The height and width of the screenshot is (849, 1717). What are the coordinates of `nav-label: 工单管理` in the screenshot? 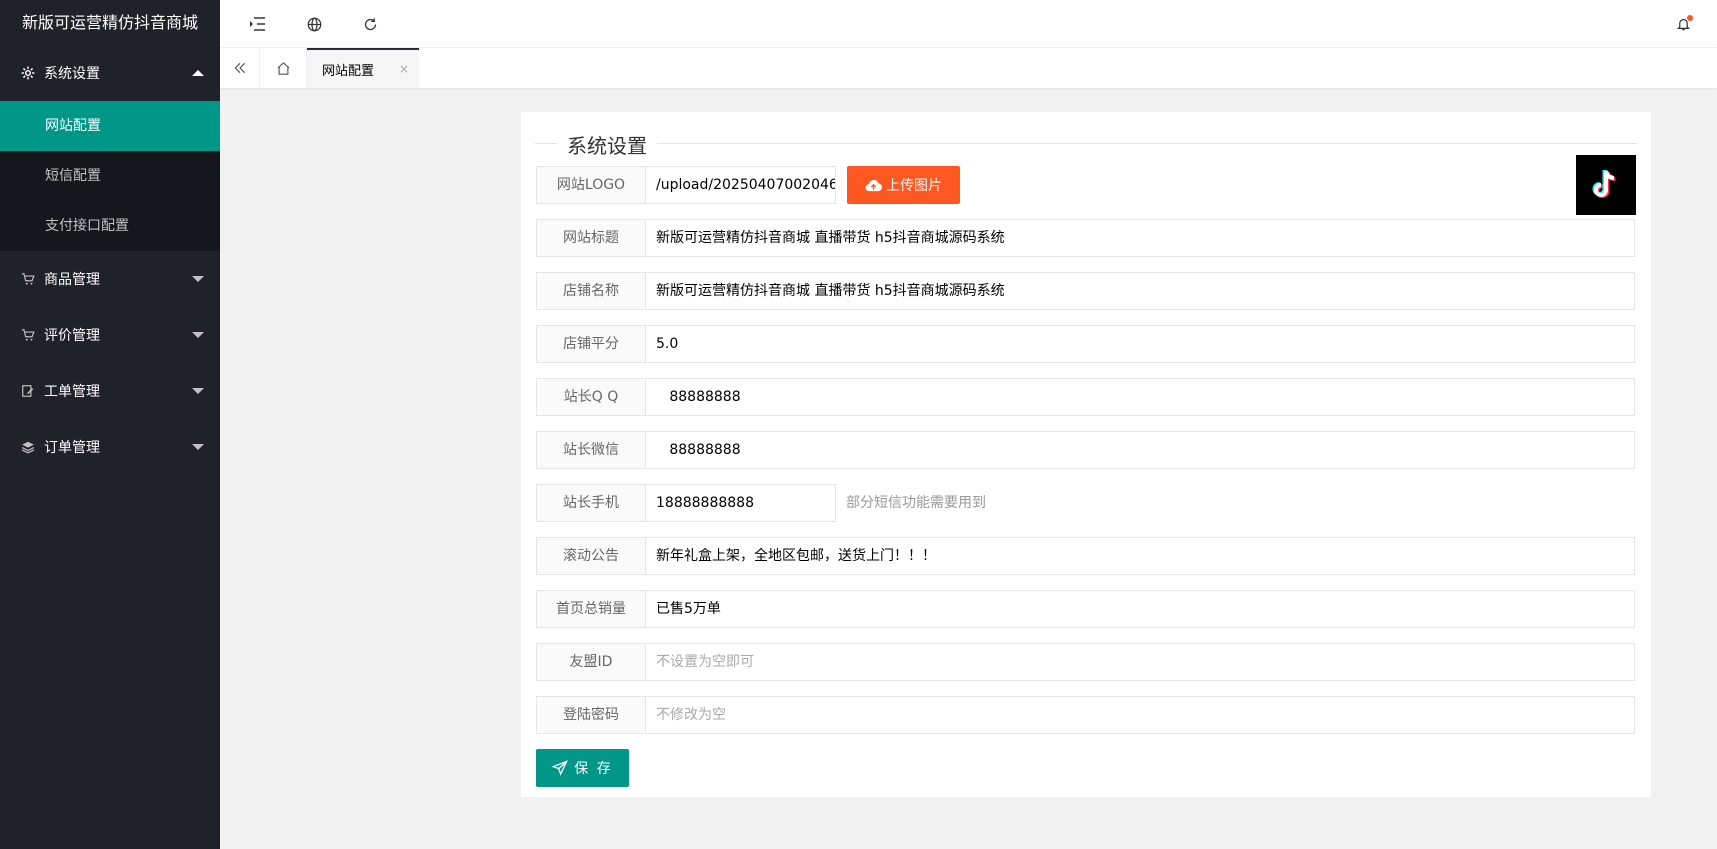 It's located at (72, 392).